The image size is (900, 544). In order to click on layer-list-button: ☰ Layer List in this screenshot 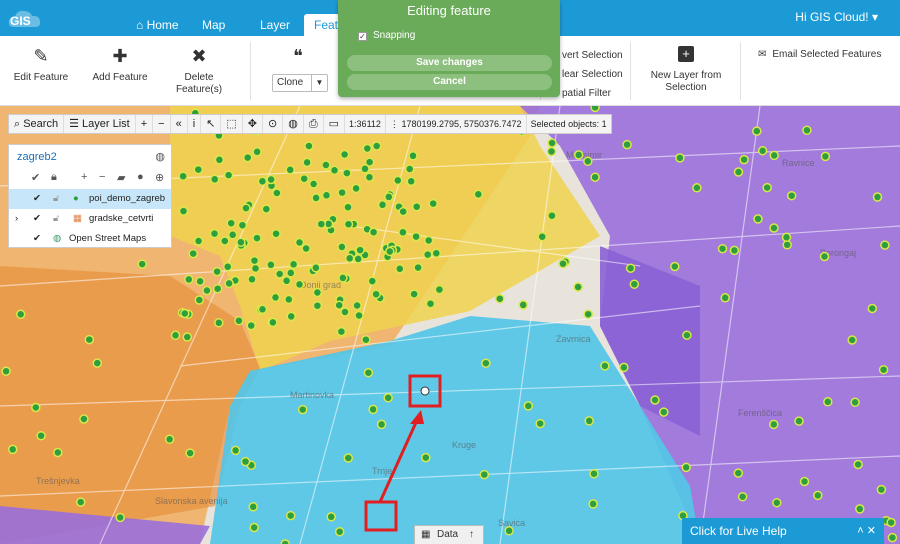, I will do `click(100, 124)`.